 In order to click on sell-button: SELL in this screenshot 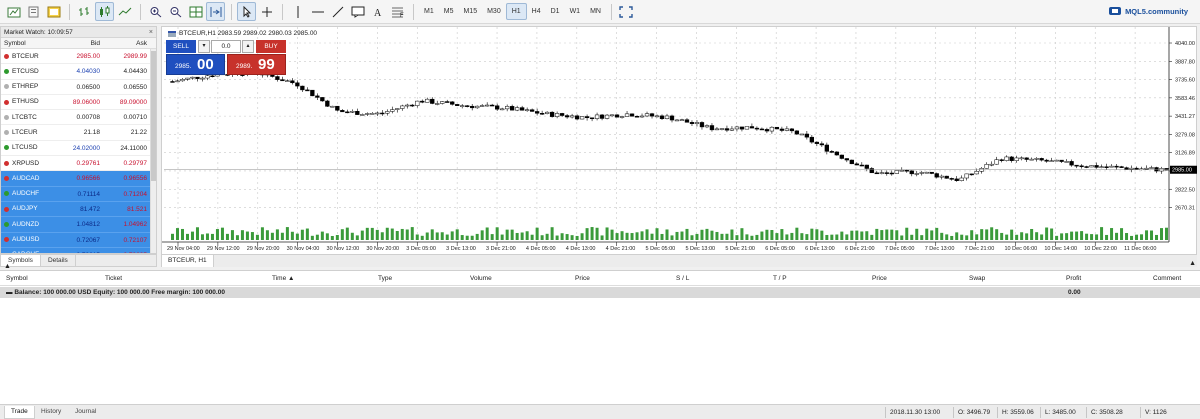, I will do `click(181, 46)`.